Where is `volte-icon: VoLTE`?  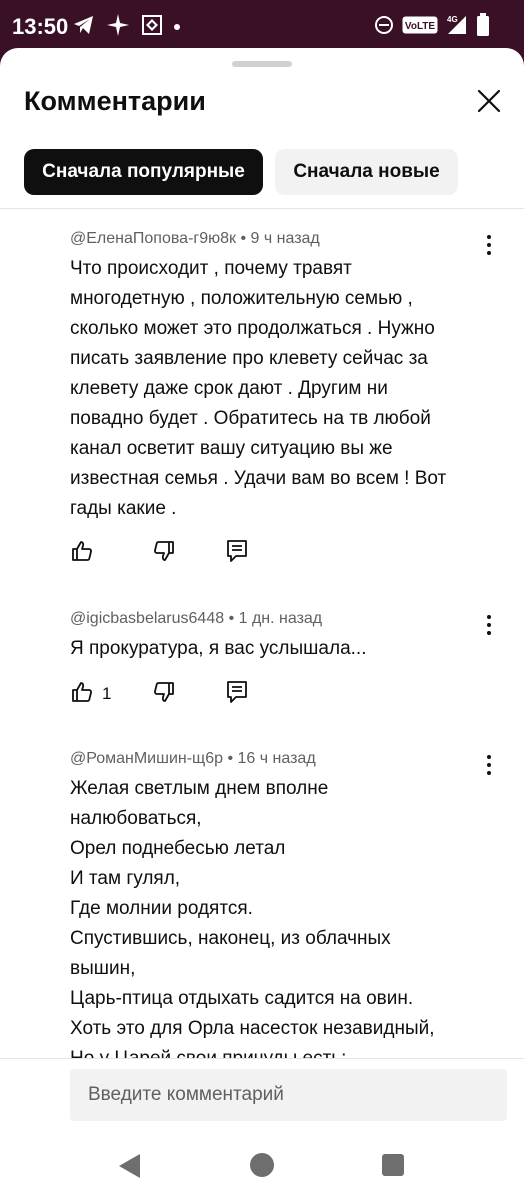
volte-icon: VoLTE is located at coordinates (420, 27).